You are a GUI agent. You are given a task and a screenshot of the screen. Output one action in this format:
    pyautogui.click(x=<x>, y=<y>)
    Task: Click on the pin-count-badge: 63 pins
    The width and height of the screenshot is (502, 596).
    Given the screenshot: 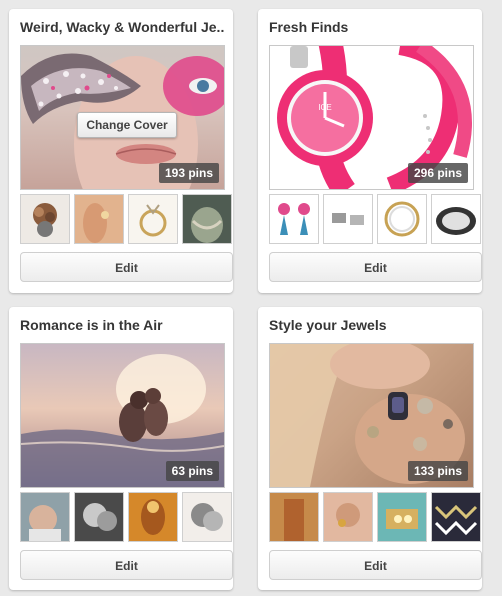 What is the action you would take?
    pyautogui.click(x=192, y=471)
    